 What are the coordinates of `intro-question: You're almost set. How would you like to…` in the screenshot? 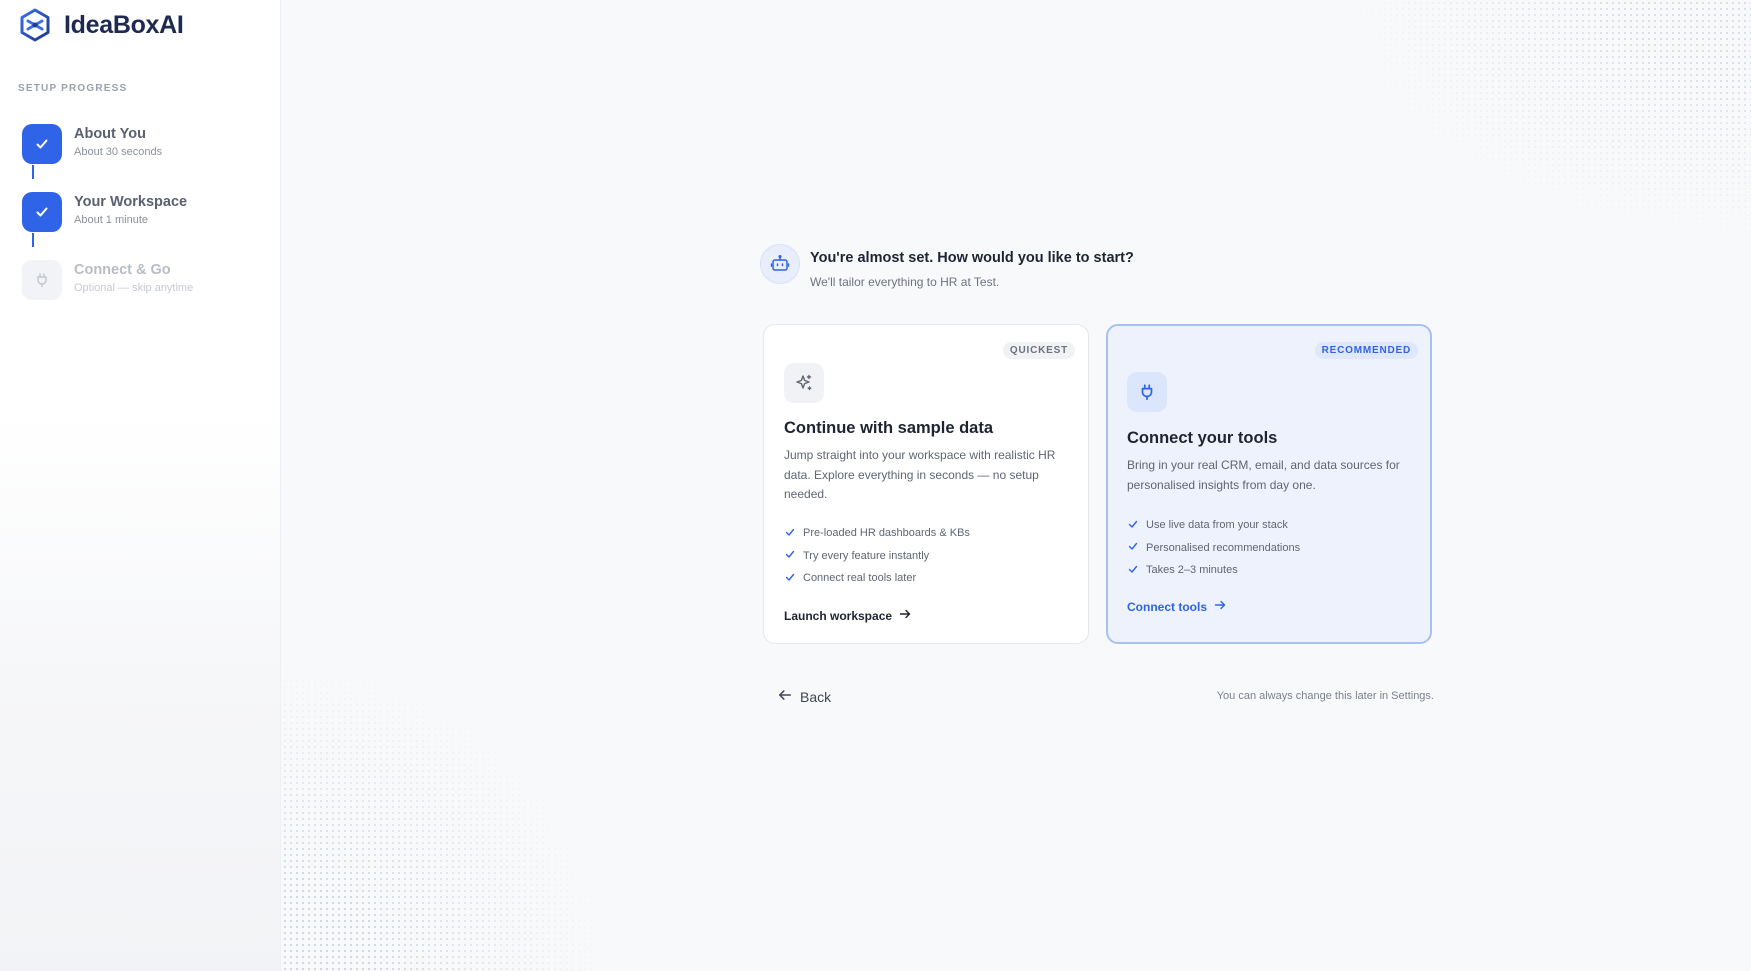 It's located at (972, 258).